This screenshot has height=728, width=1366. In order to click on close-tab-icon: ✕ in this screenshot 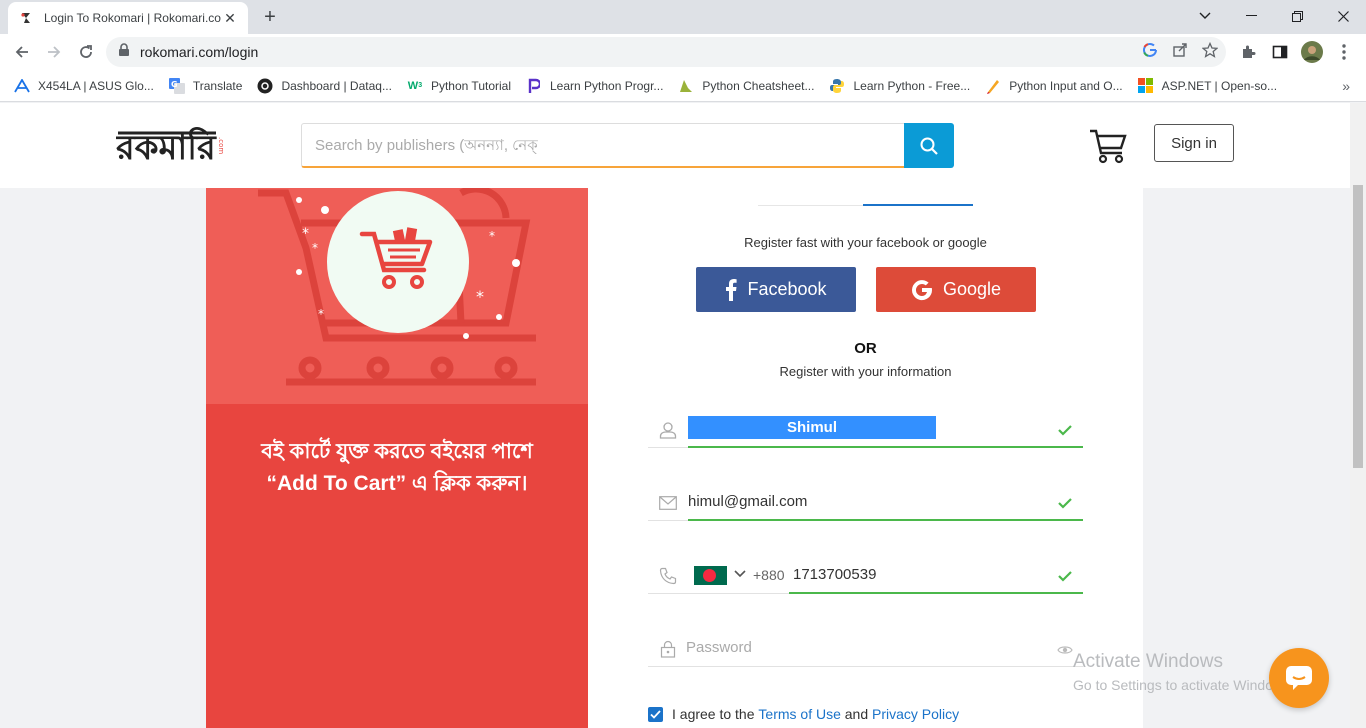, I will do `click(230, 18)`.